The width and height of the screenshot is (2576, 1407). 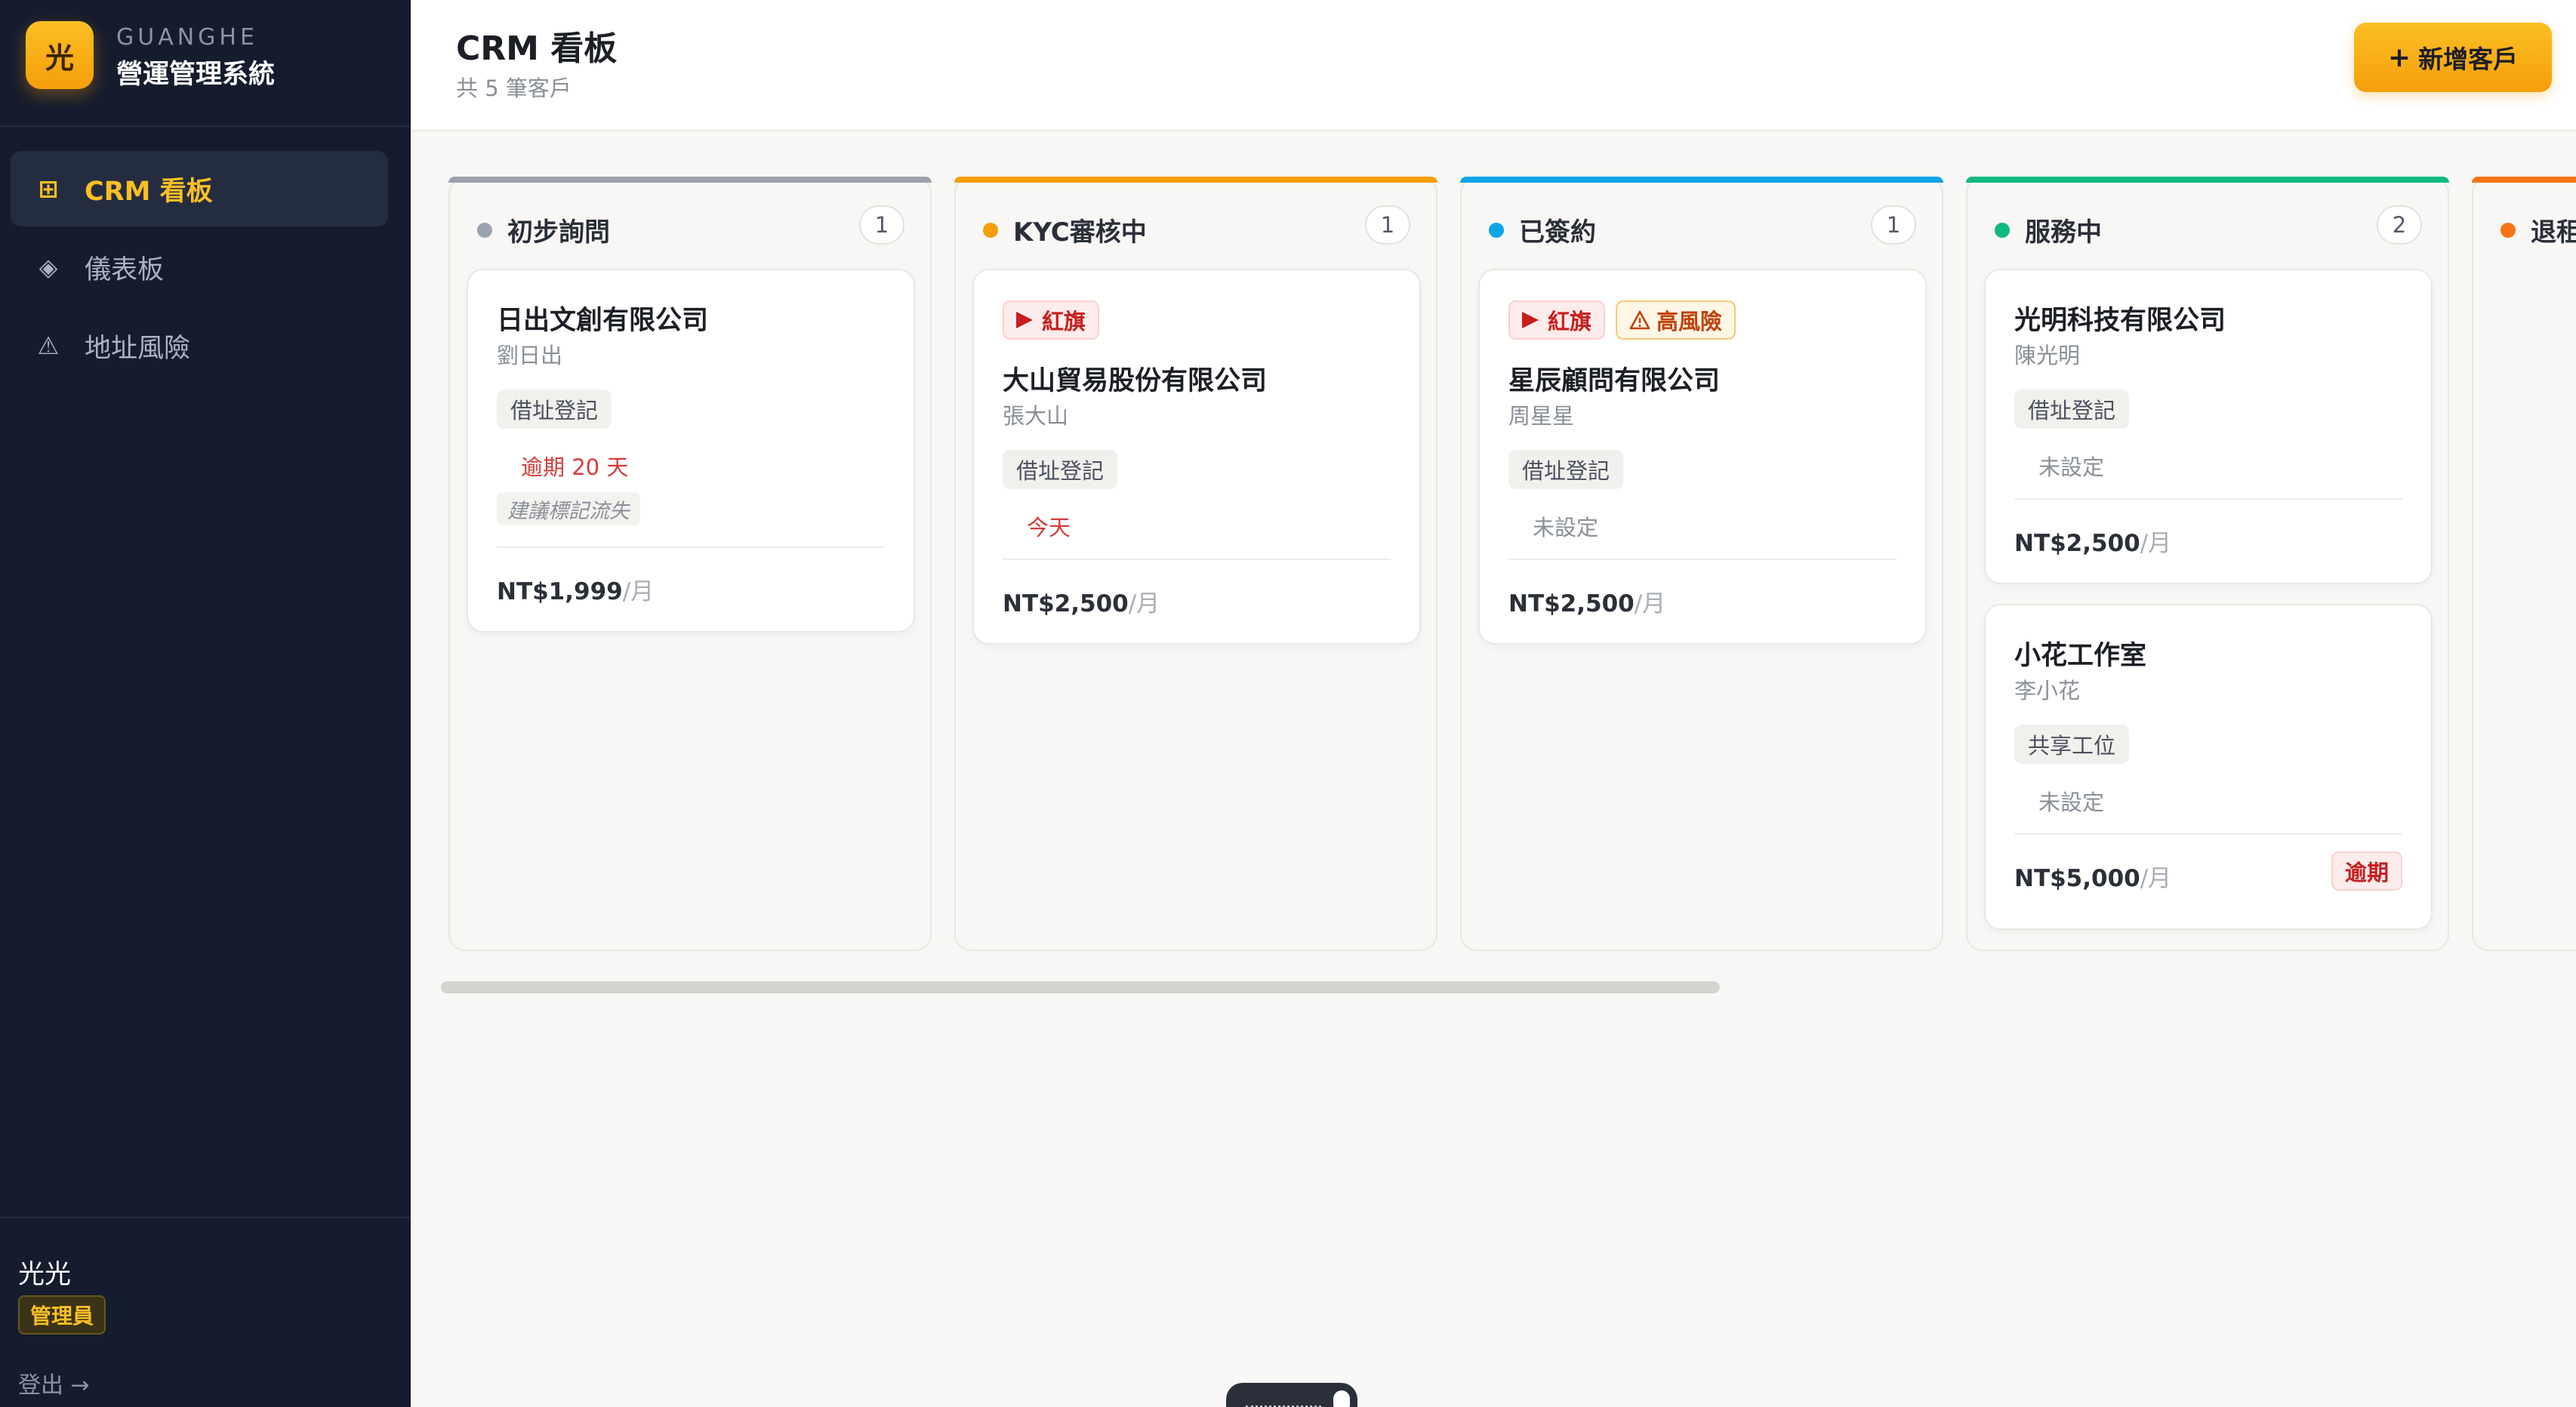 I want to click on column-header: 服務中, so click(x=2048, y=229).